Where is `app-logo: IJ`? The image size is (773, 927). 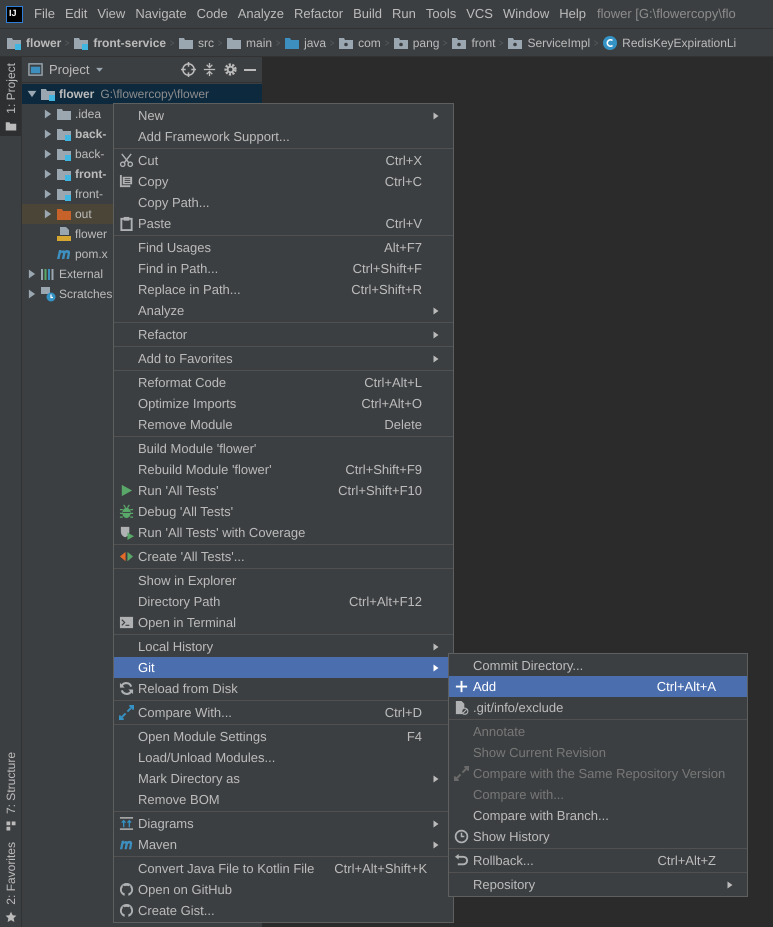
app-logo: IJ is located at coordinates (14, 14).